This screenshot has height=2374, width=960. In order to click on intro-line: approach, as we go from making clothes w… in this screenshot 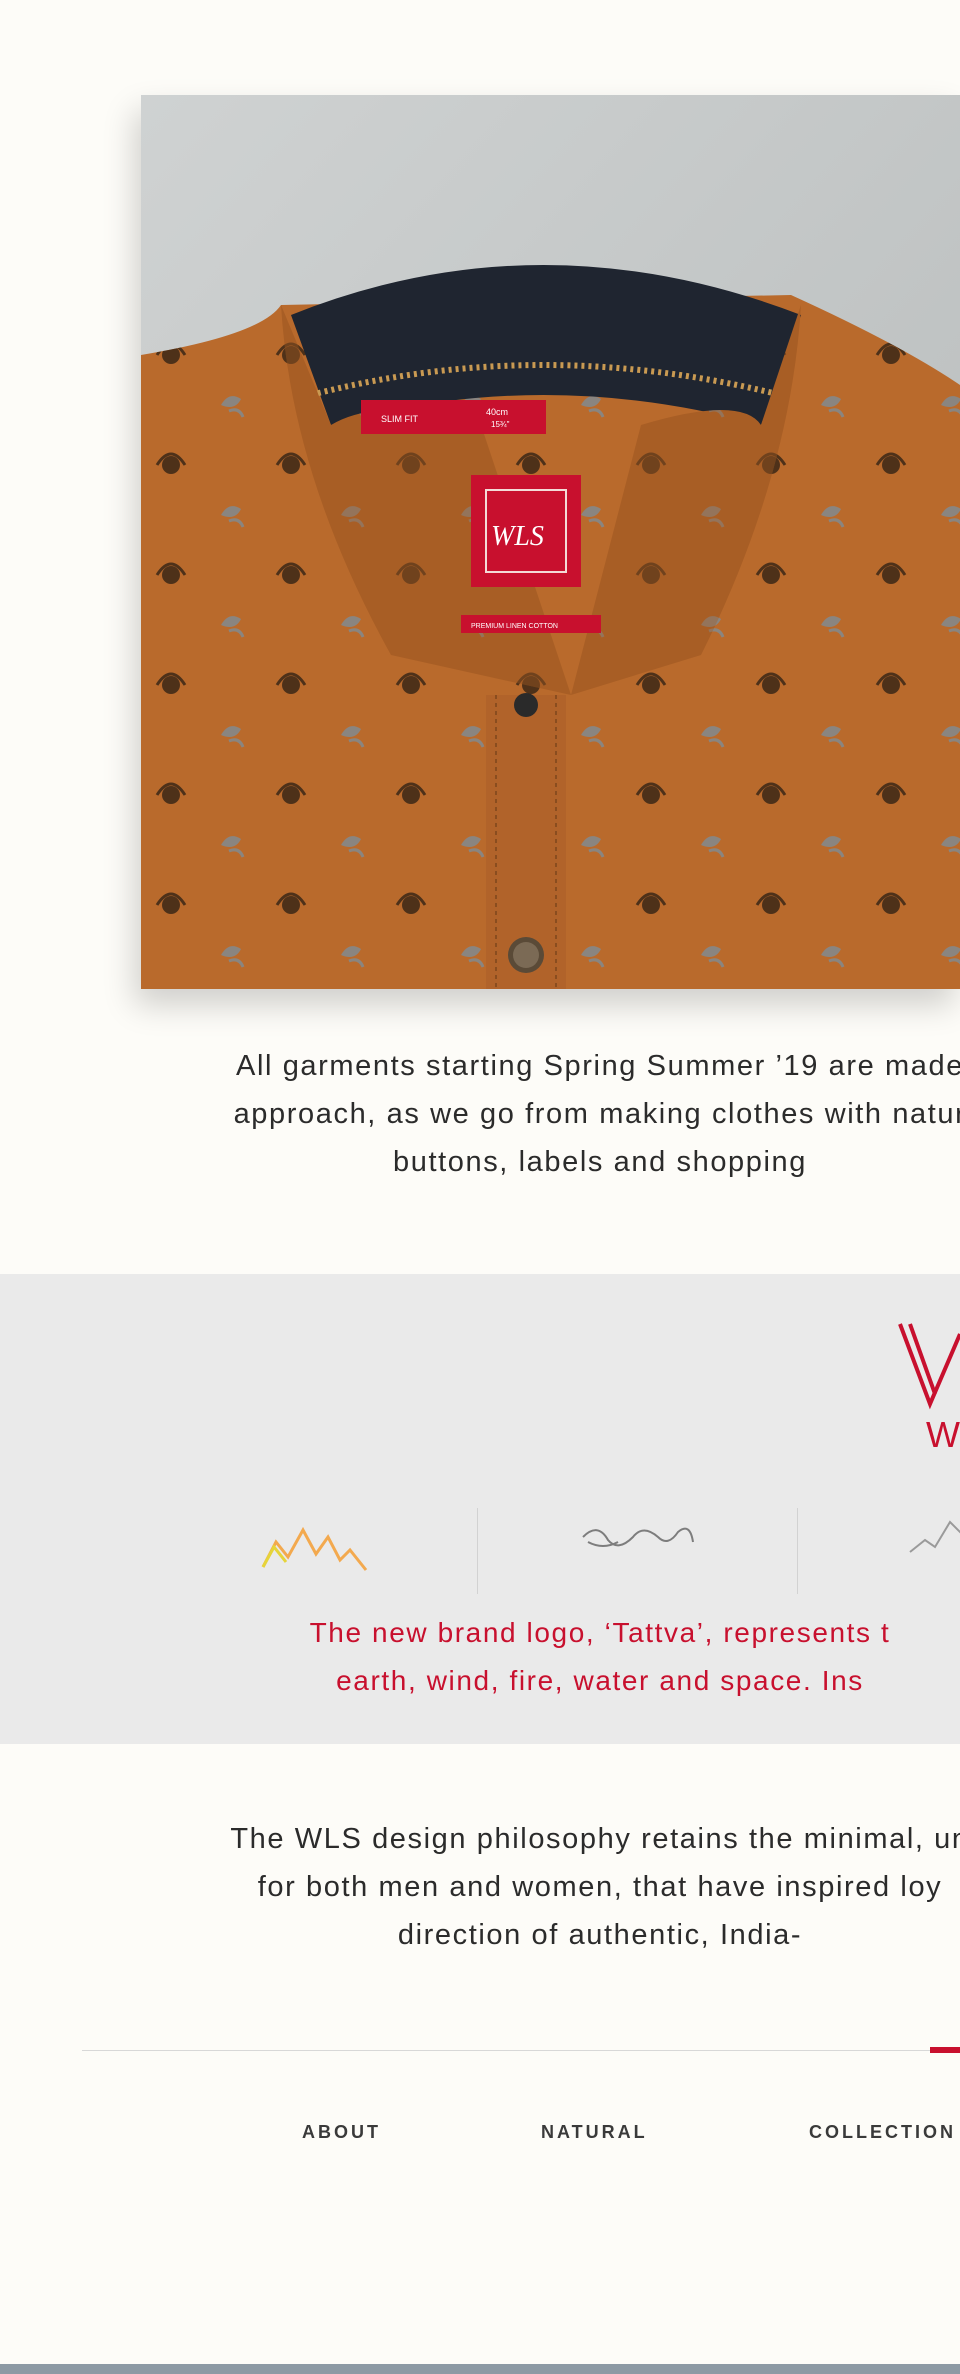, I will do `click(596, 1114)`.